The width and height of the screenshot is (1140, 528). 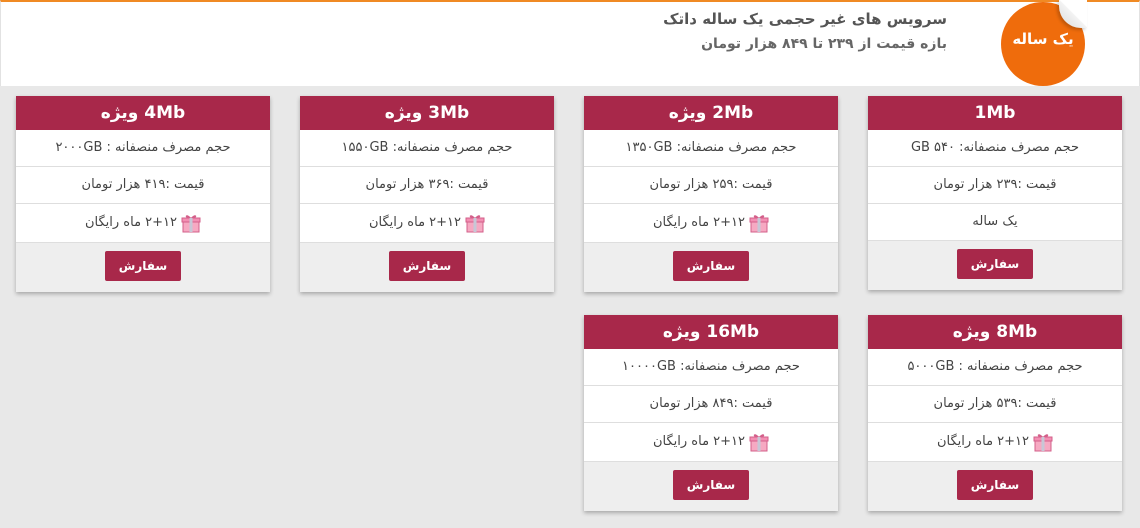 What do you see at coordinates (143, 113) in the screenshot?
I see `plan-card-title: 4Mb ویژه` at bounding box center [143, 113].